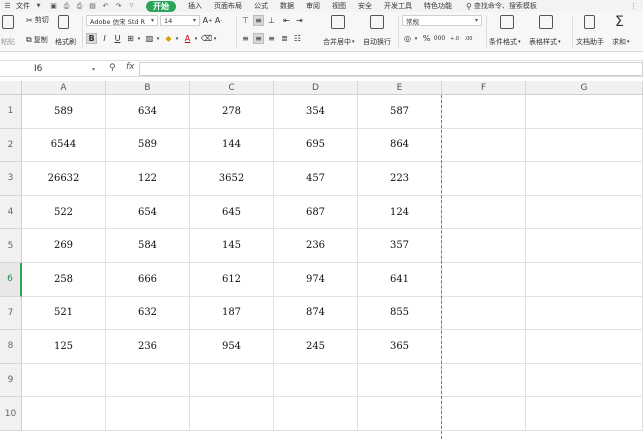 The image size is (643, 439). Describe the element at coordinates (64, 145) in the screenshot. I see `cell-a2: 6544` at that location.